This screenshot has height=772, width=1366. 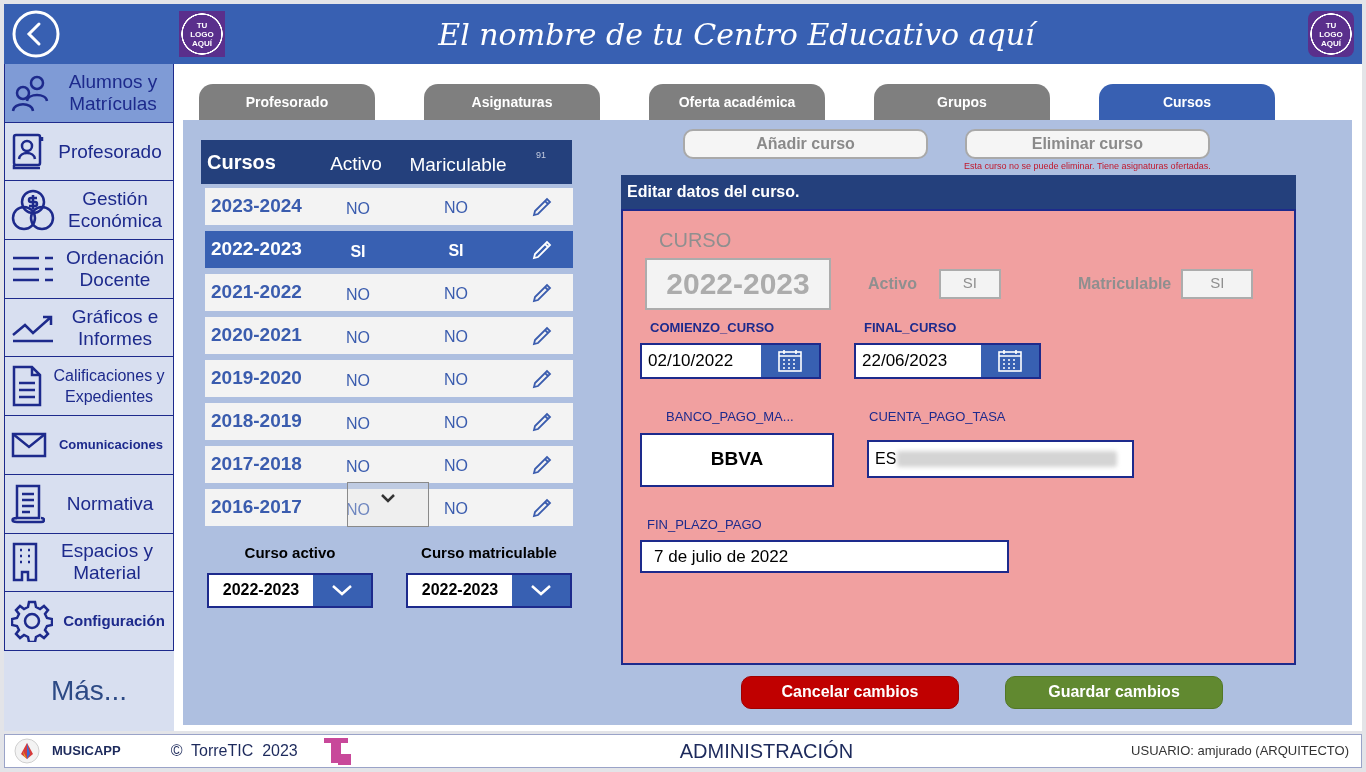 What do you see at coordinates (1087, 166) in the screenshot?
I see `error-message: Esta curso no se puede eliminar. Tiene asignaturas ofertadas.` at bounding box center [1087, 166].